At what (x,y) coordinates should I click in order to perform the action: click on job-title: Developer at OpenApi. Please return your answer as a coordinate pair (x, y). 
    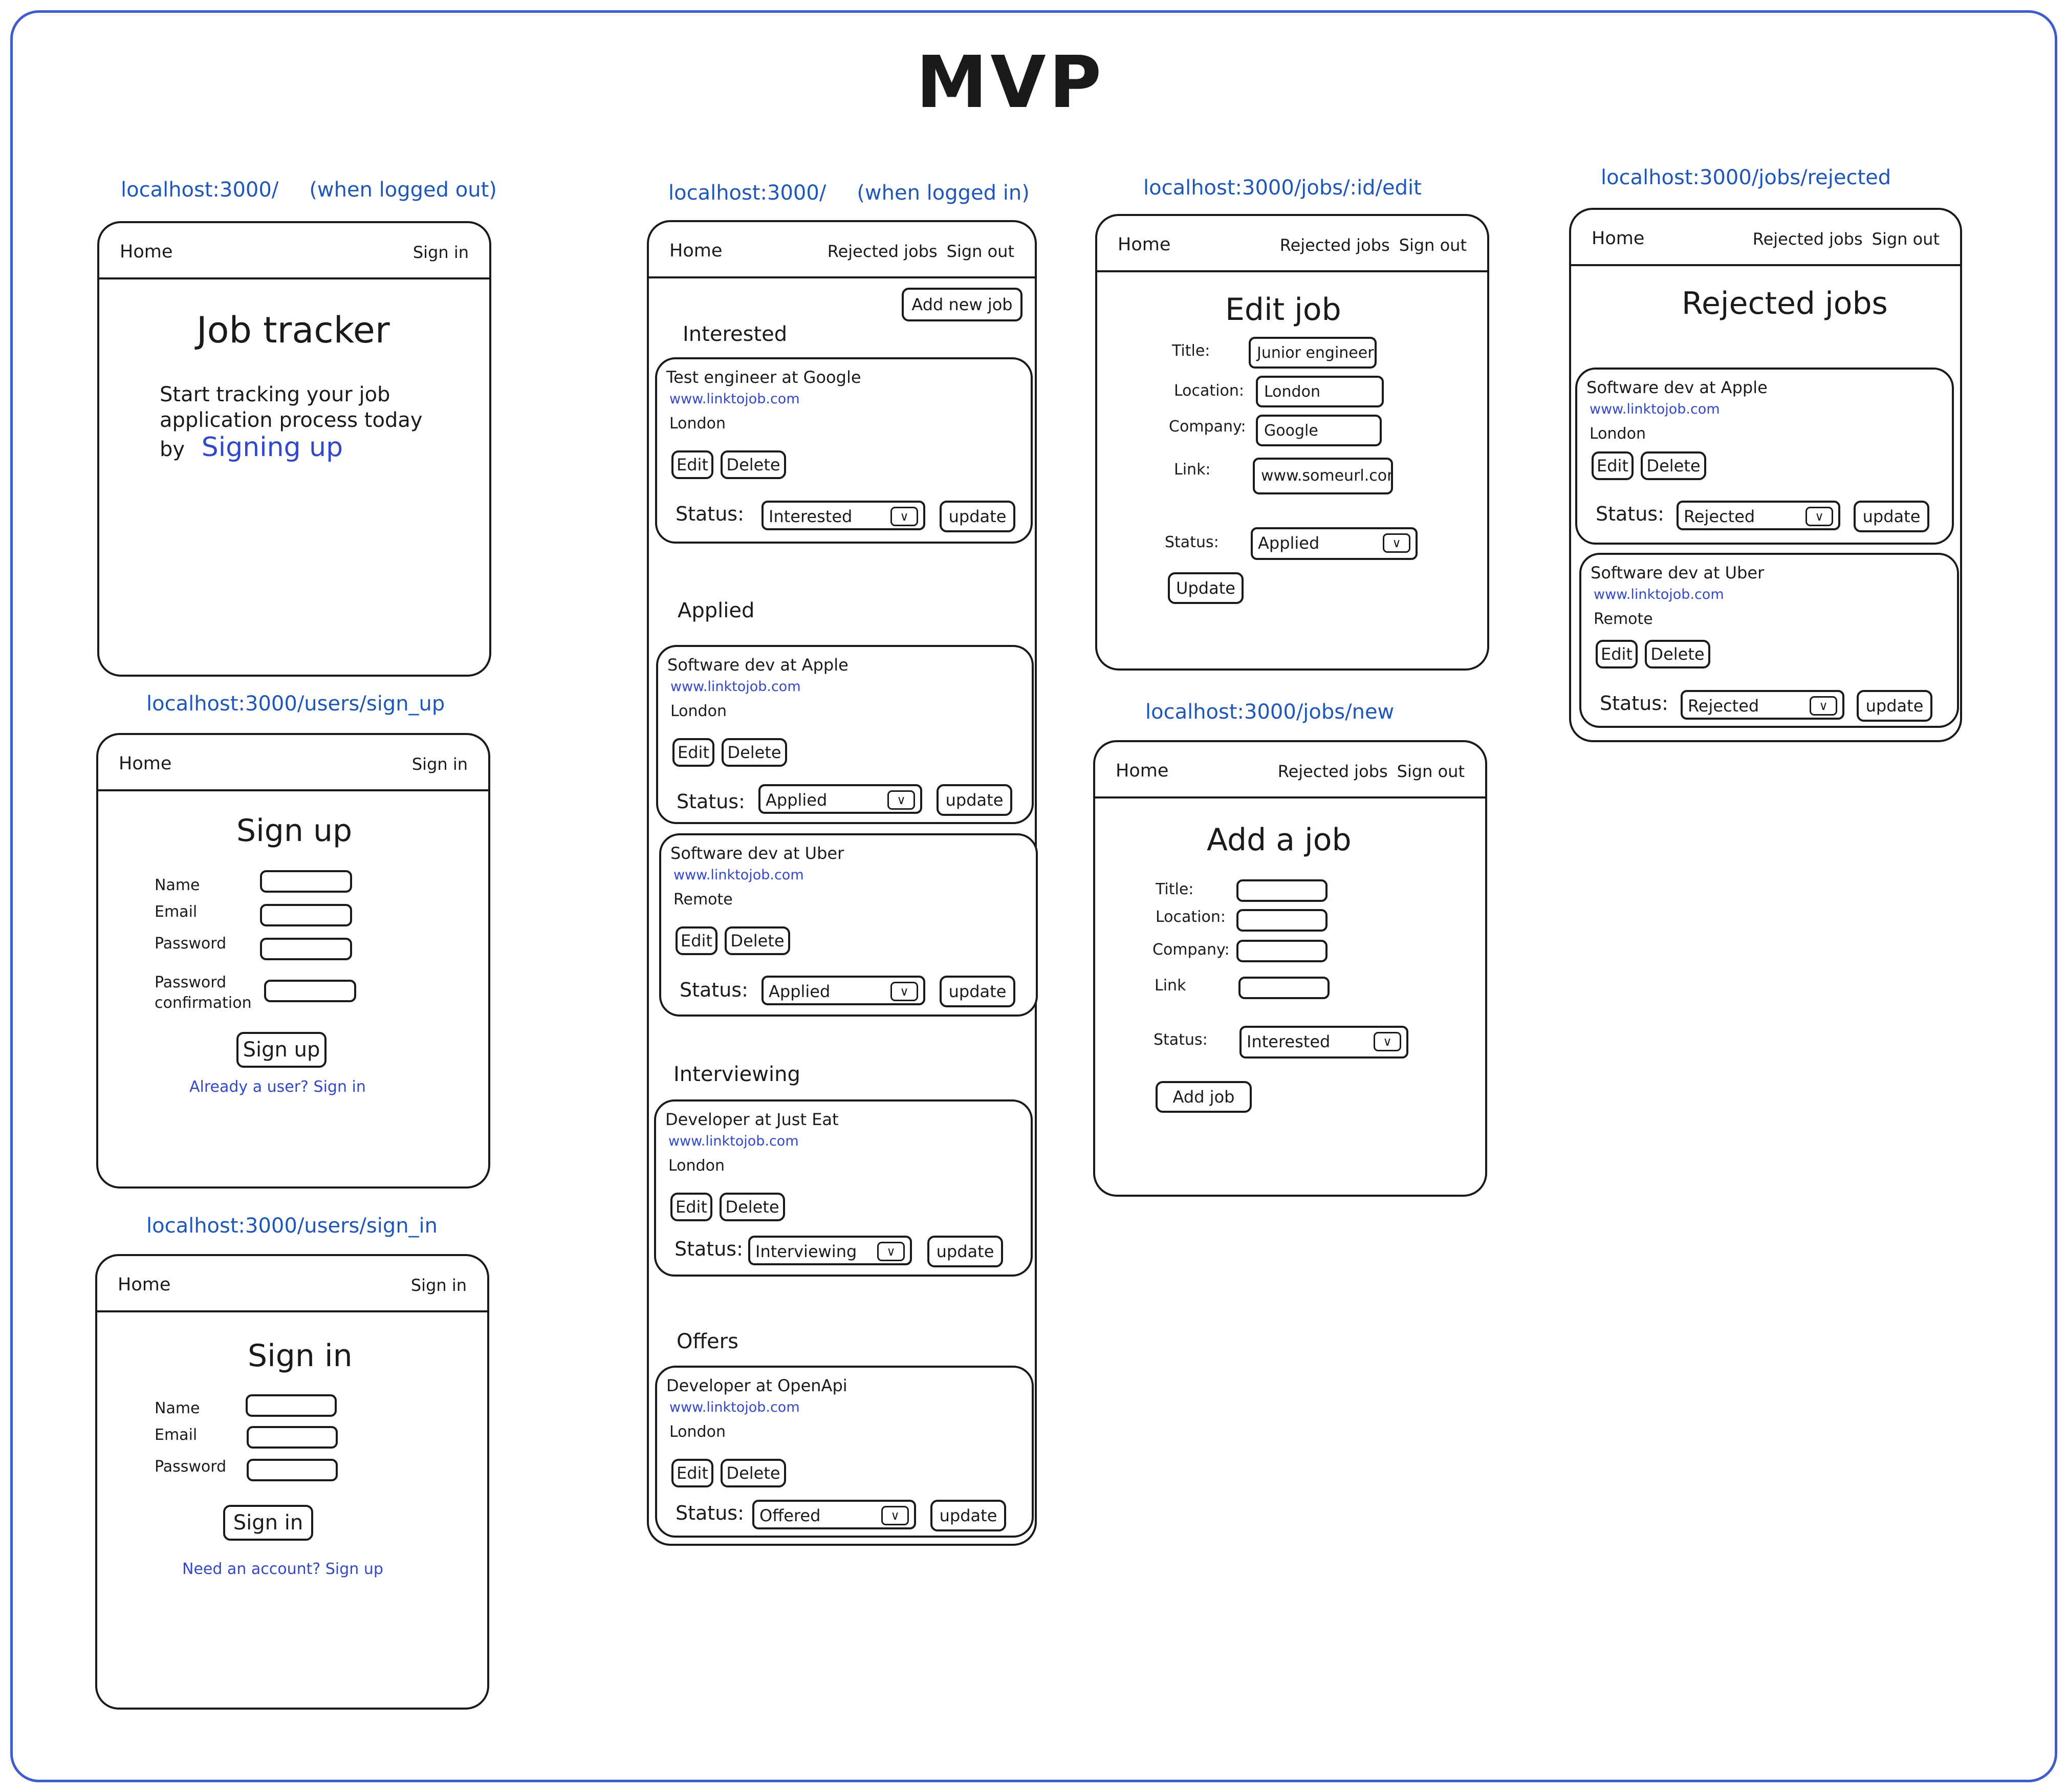
    Looking at the image, I should click on (756, 1386).